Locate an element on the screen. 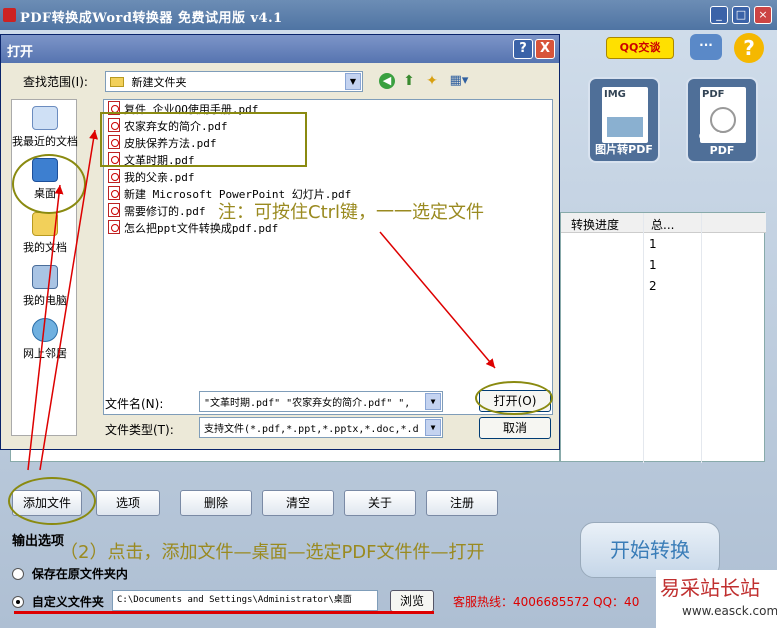 This screenshot has height=628, width=777. arrow-to-desktop is located at coordinates (45, 327).